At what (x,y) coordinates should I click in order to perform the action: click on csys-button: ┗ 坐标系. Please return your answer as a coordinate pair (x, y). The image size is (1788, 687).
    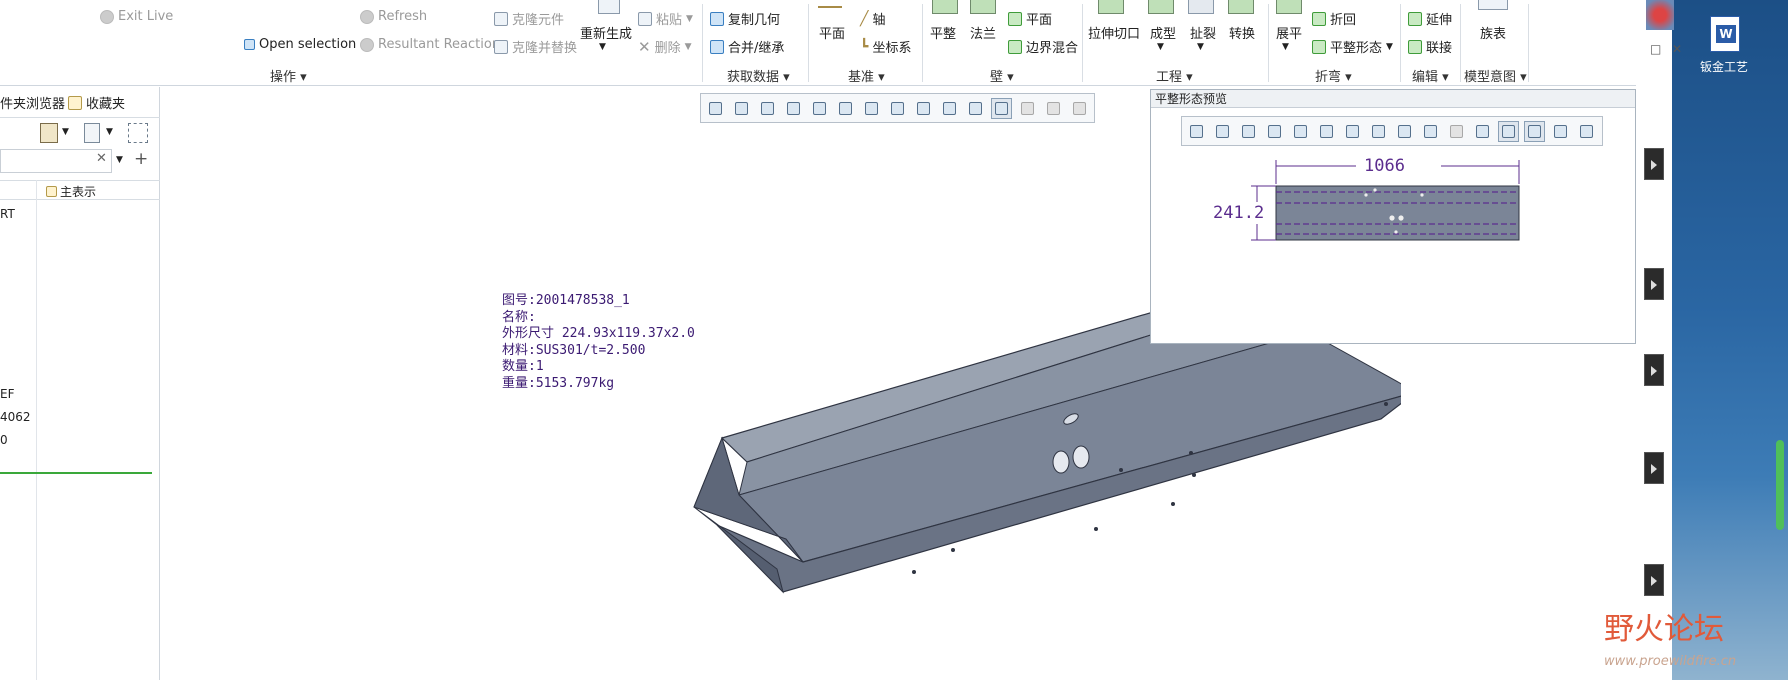
    Looking at the image, I should click on (885, 47).